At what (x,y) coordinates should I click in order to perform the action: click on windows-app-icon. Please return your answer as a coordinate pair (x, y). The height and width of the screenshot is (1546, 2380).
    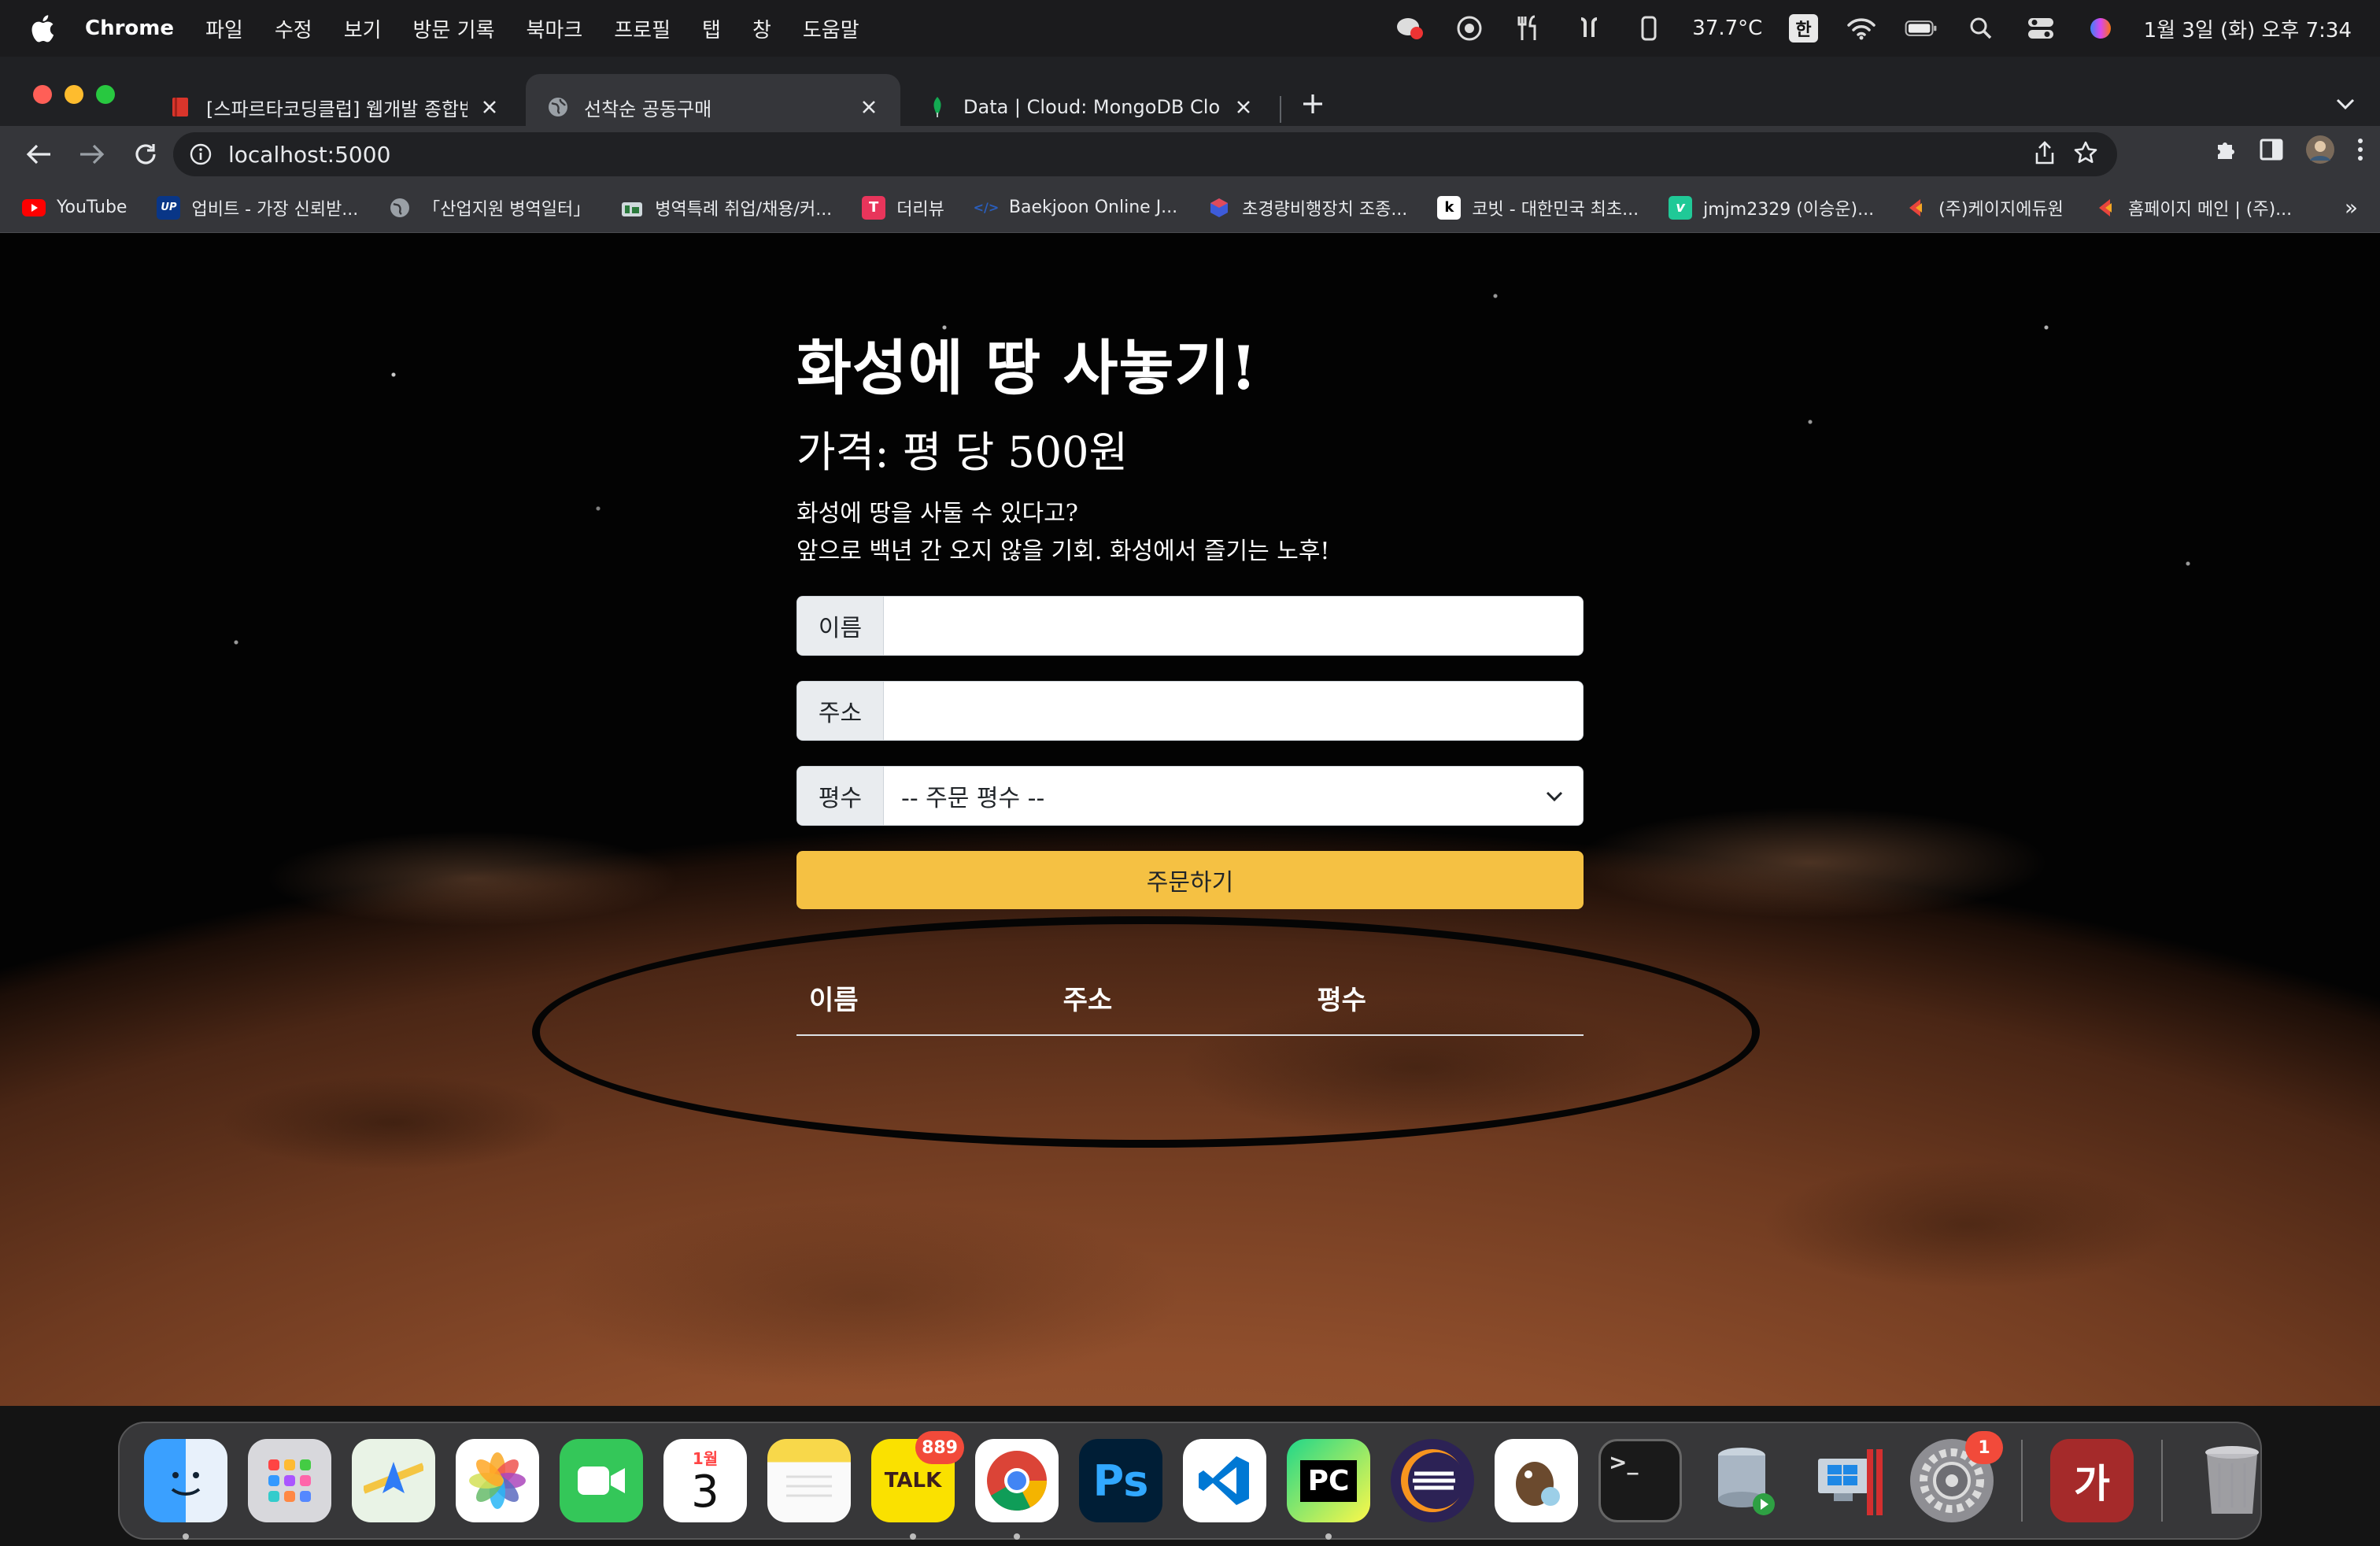
    Looking at the image, I should click on (1848, 1480).